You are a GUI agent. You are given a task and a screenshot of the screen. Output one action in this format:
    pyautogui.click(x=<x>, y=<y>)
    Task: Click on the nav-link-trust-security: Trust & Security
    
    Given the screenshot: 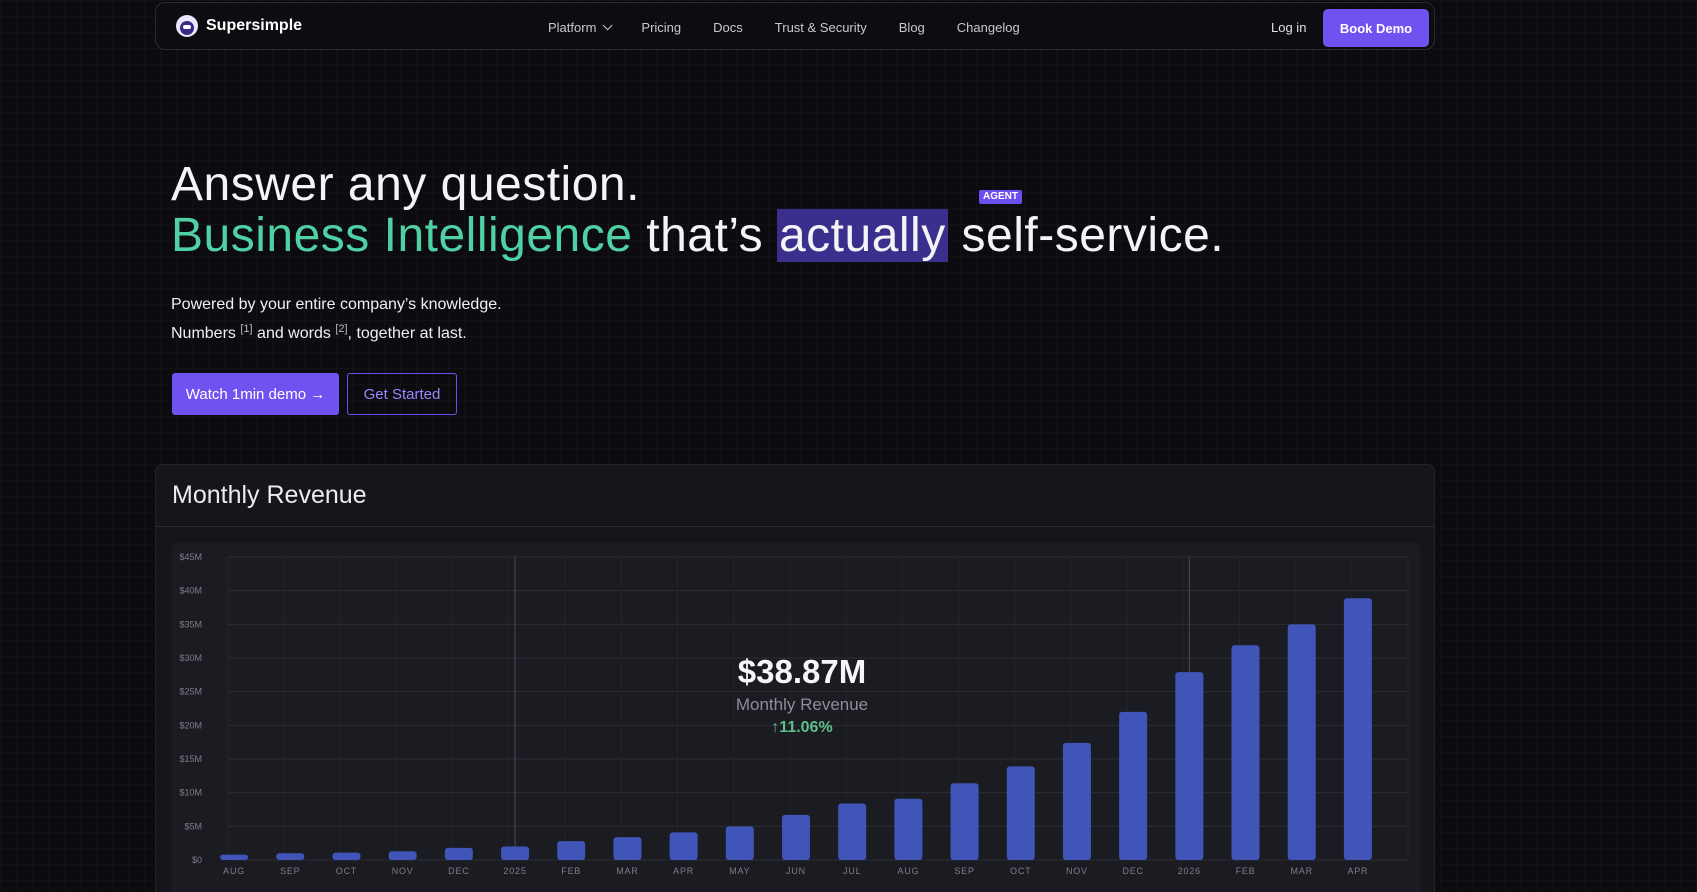 What is the action you would take?
    pyautogui.click(x=821, y=27)
    